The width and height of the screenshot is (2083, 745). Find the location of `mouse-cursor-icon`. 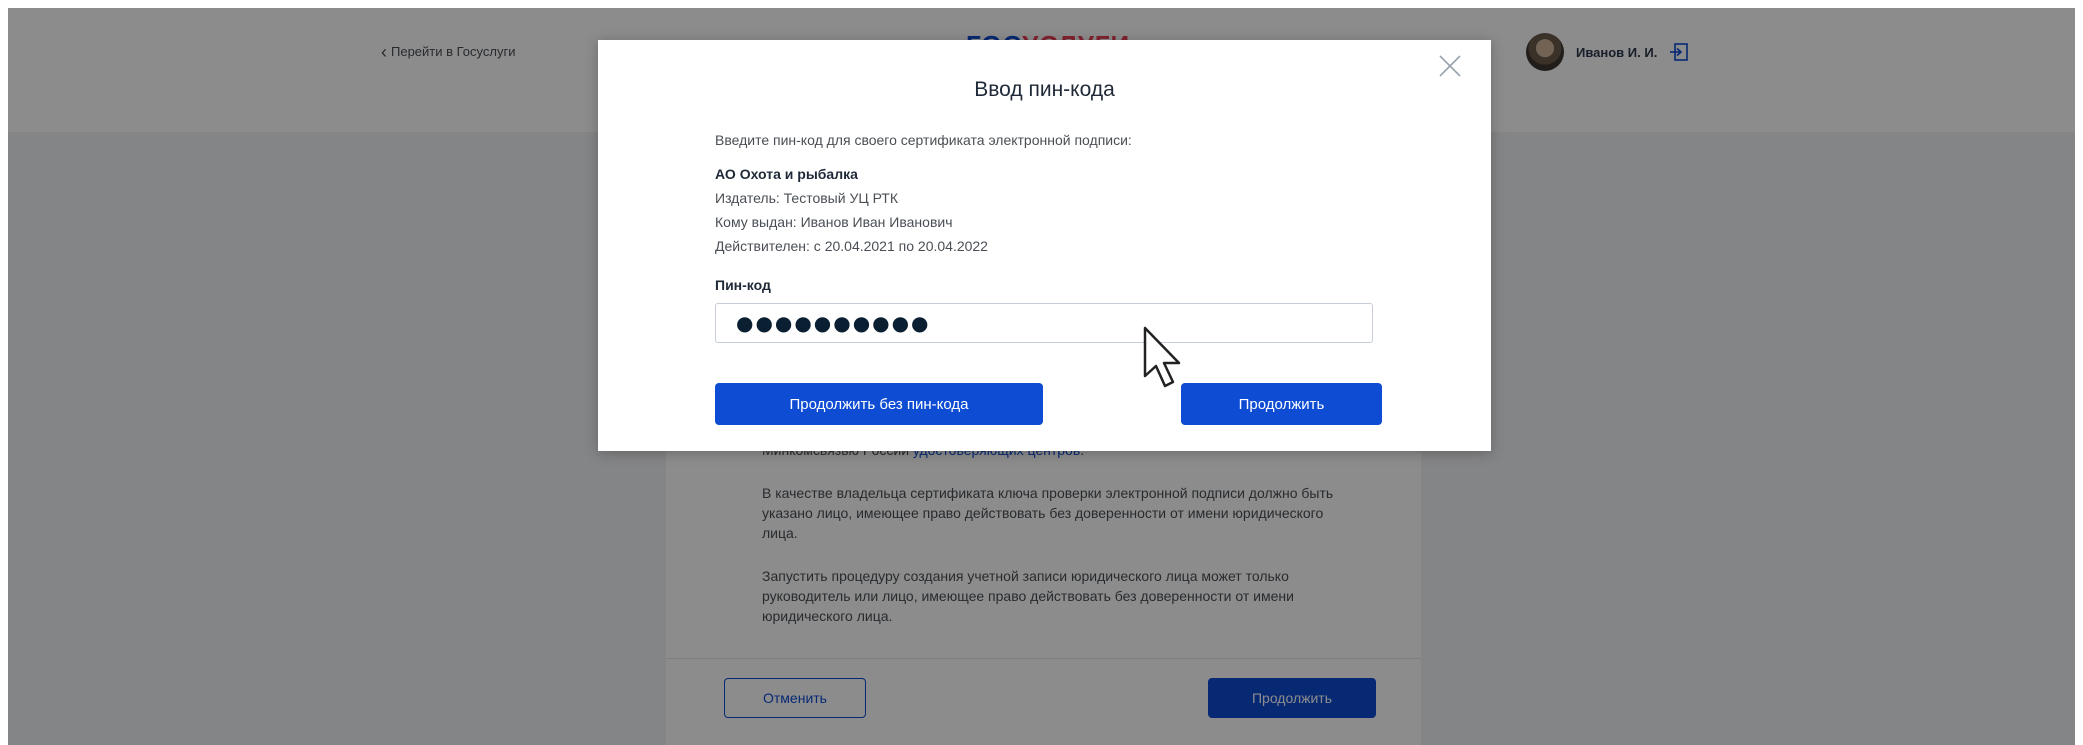

mouse-cursor-icon is located at coordinates (1162, 357).